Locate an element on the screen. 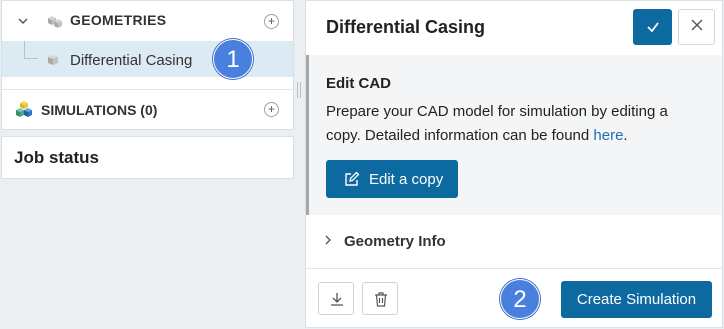  add-geometry-button: + is located at coordinates (271, 21).